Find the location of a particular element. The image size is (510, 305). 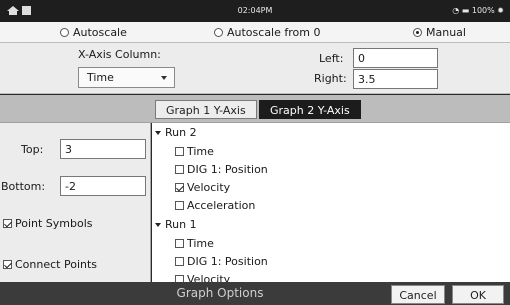

clock: 02:04PM is located at coordinates (255, 10).